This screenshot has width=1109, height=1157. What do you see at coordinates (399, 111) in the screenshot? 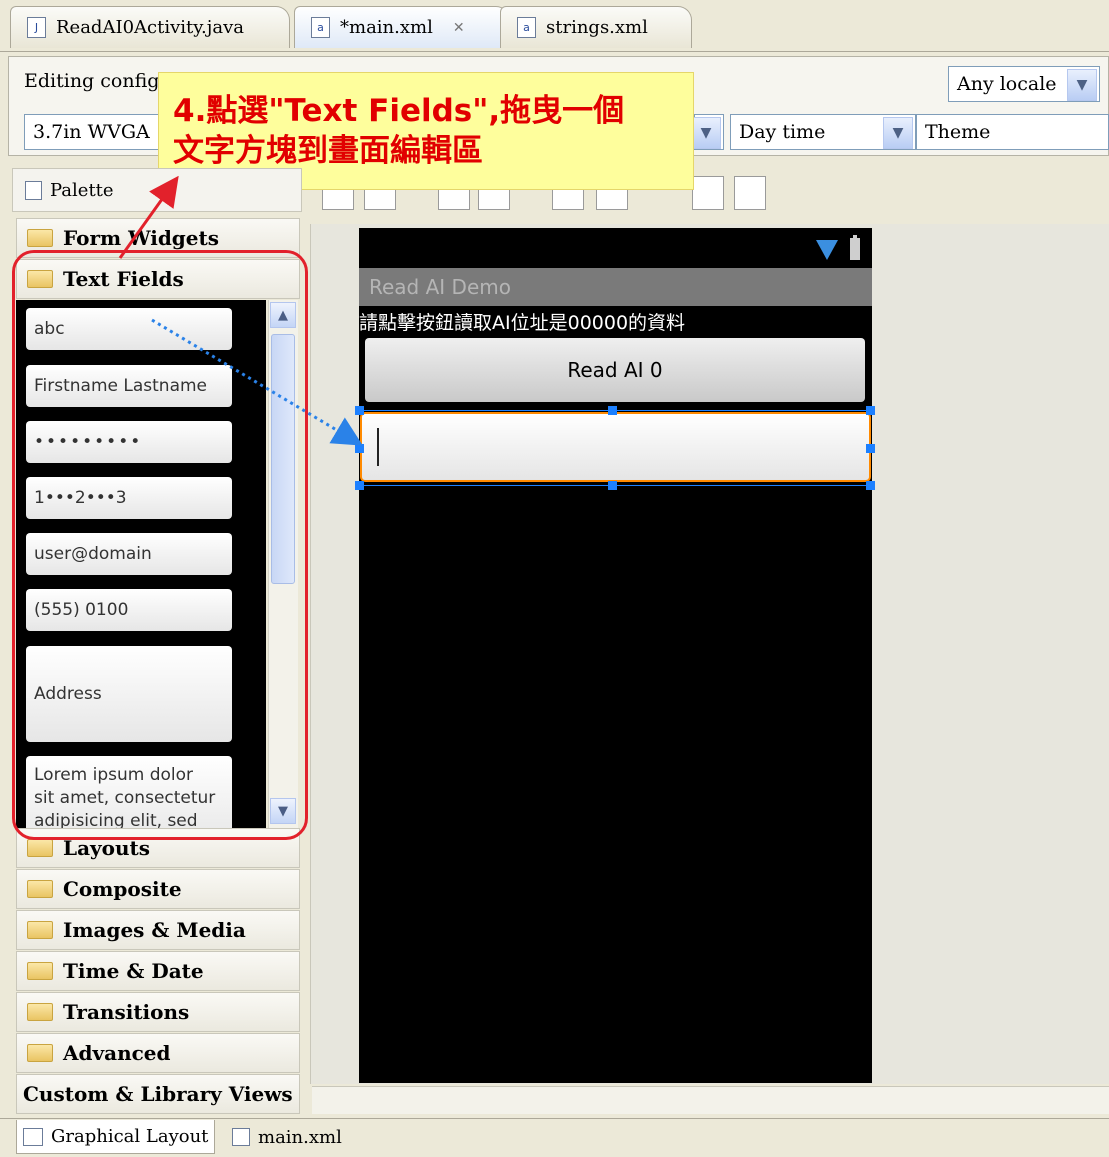
I see `callout-line-1: 4.點選"Text Fields",拖曳一個` at bounding box center [399, 111].